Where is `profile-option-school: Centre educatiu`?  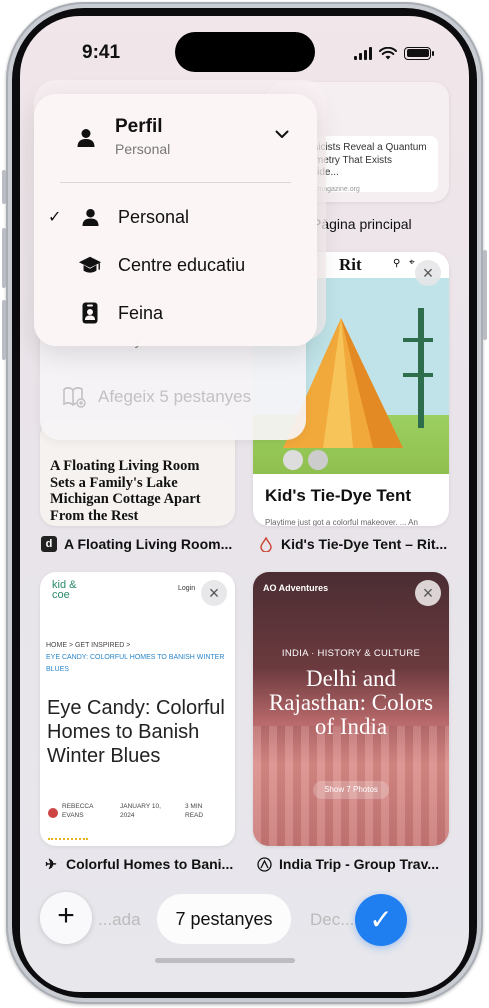
profile-option-school: Centre educatiu is located at coordinates (175, 265).